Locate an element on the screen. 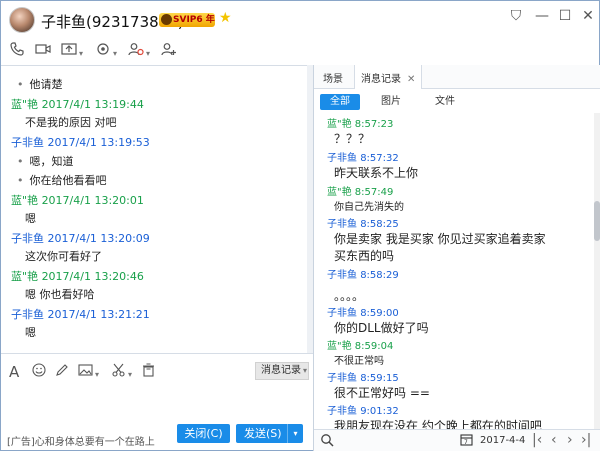 This screenshot has width=600, height=451. previous-page-icon: ‹ is located at coordinates (554, 440).